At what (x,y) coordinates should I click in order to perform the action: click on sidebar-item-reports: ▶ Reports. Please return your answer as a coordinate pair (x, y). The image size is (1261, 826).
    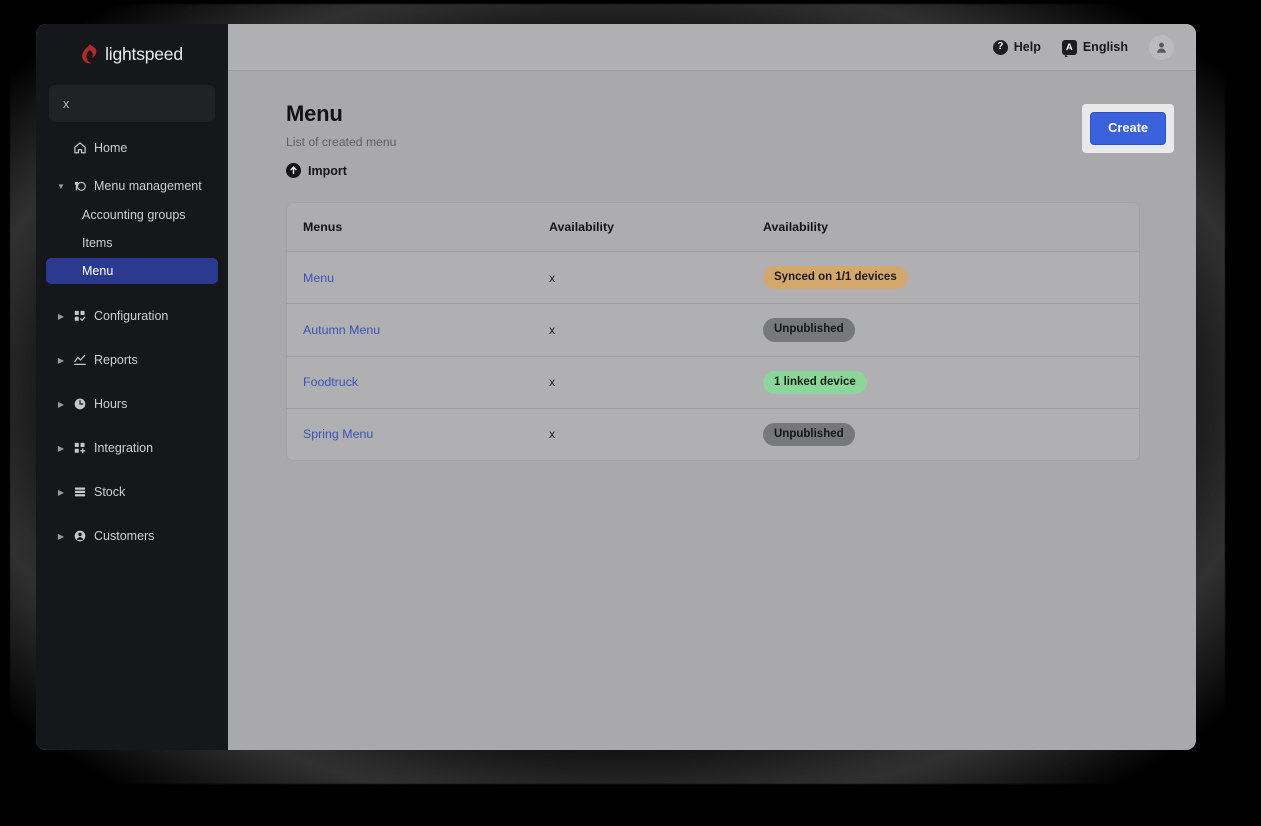
    Looking at the image, I should click on (132, 360).